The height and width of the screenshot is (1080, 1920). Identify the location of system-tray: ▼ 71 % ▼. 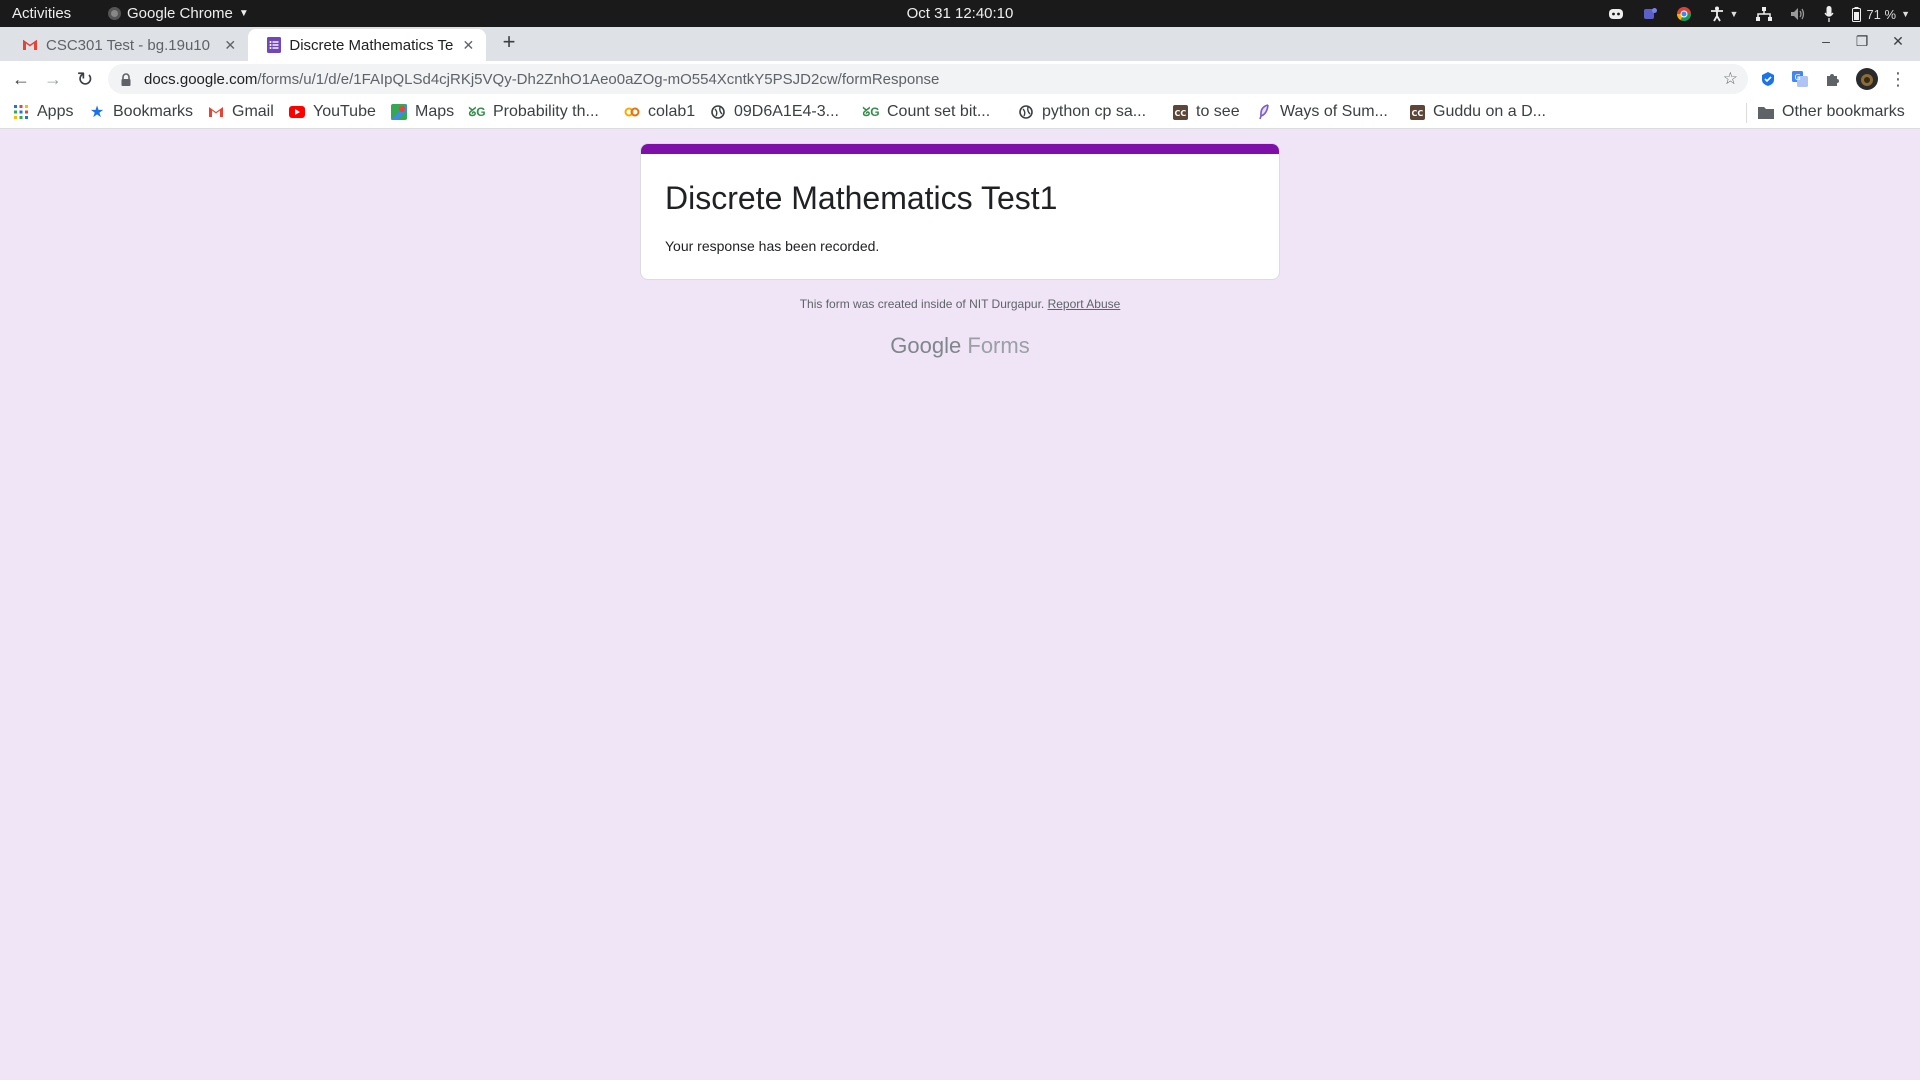
(1759, 14).